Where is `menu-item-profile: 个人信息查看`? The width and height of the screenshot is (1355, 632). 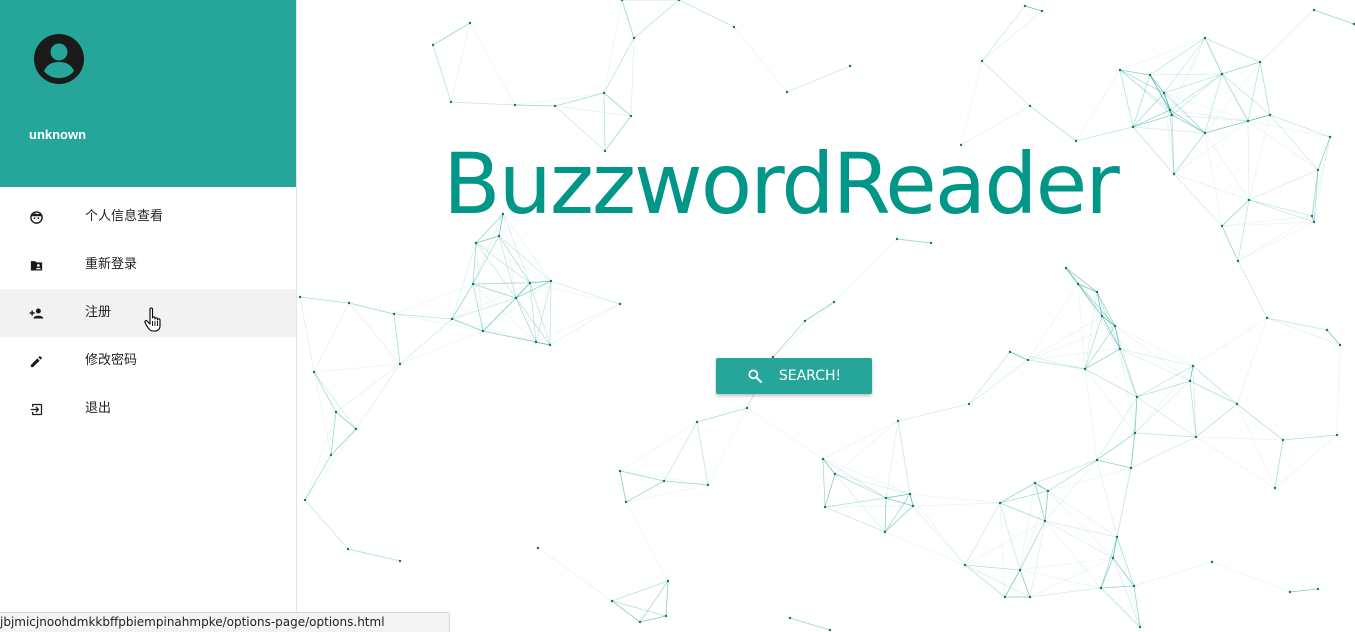
menu-item-profile: 个人信息查看 is located at coordinates (148, 217).